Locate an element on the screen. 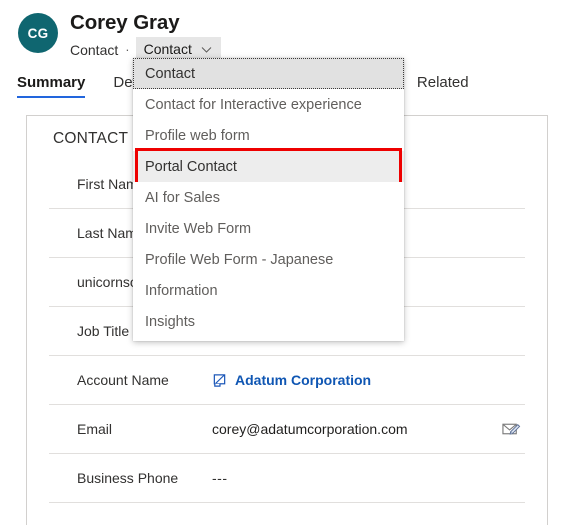 The height and width of the screenshot is (525, 561). field-label: Account Name is located at coordinates (123, 380).